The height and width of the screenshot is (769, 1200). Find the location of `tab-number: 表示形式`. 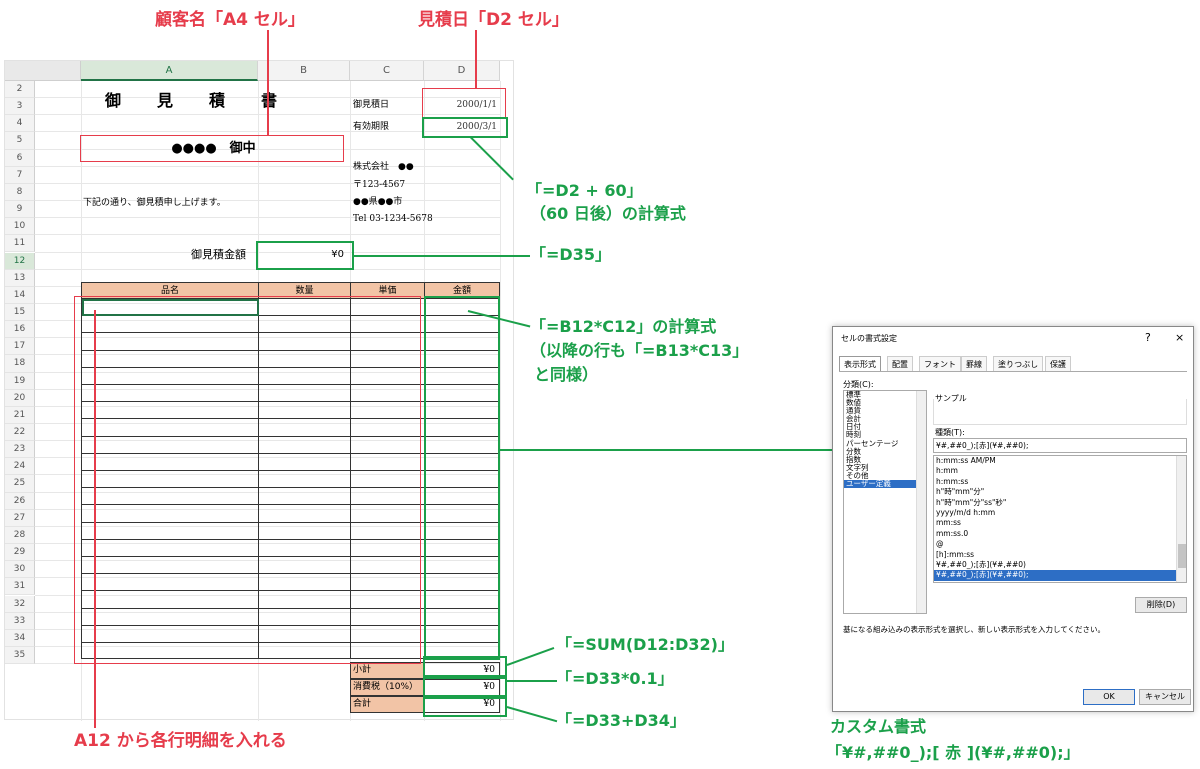

tab-number: 表示形式 is located at coordinates (860, 363).